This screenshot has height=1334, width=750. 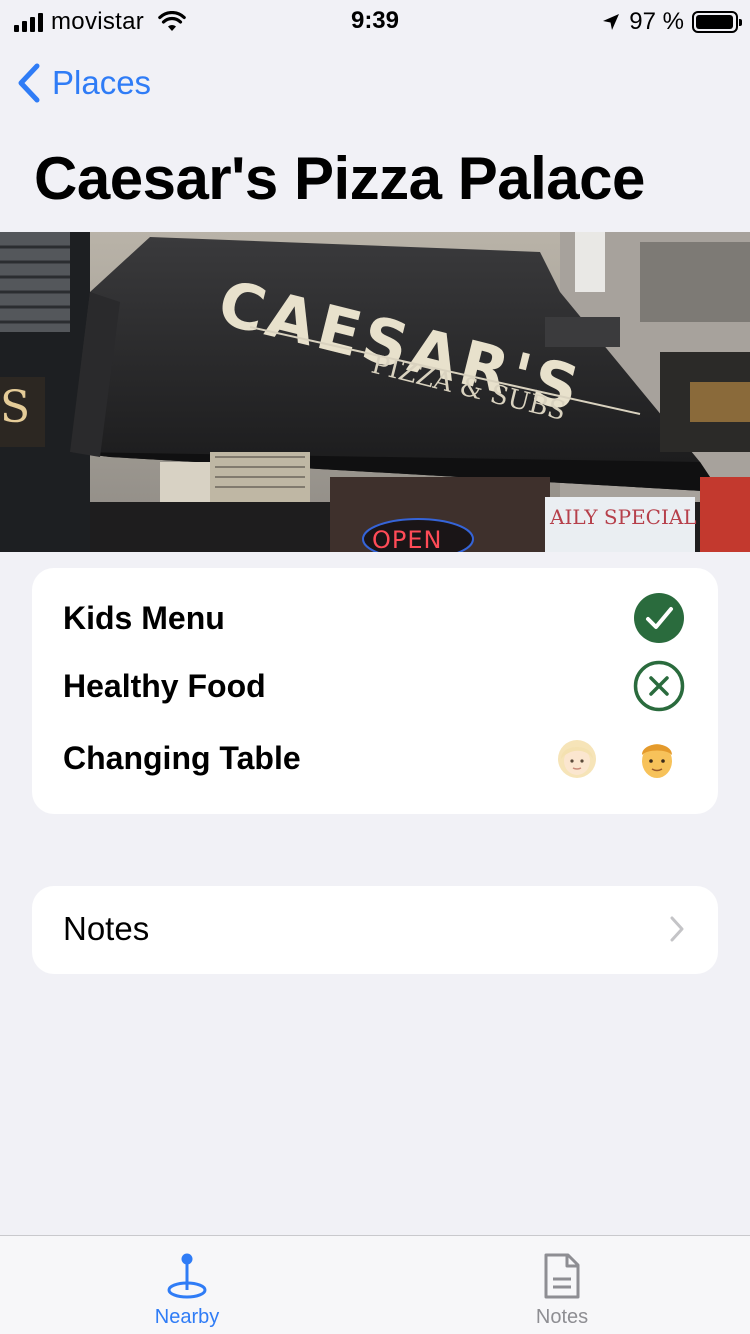 What do you see at coordinates (182, 757) in the screenshot?
I see `feature-label: Changing Table` at bounding box center [182, 757].